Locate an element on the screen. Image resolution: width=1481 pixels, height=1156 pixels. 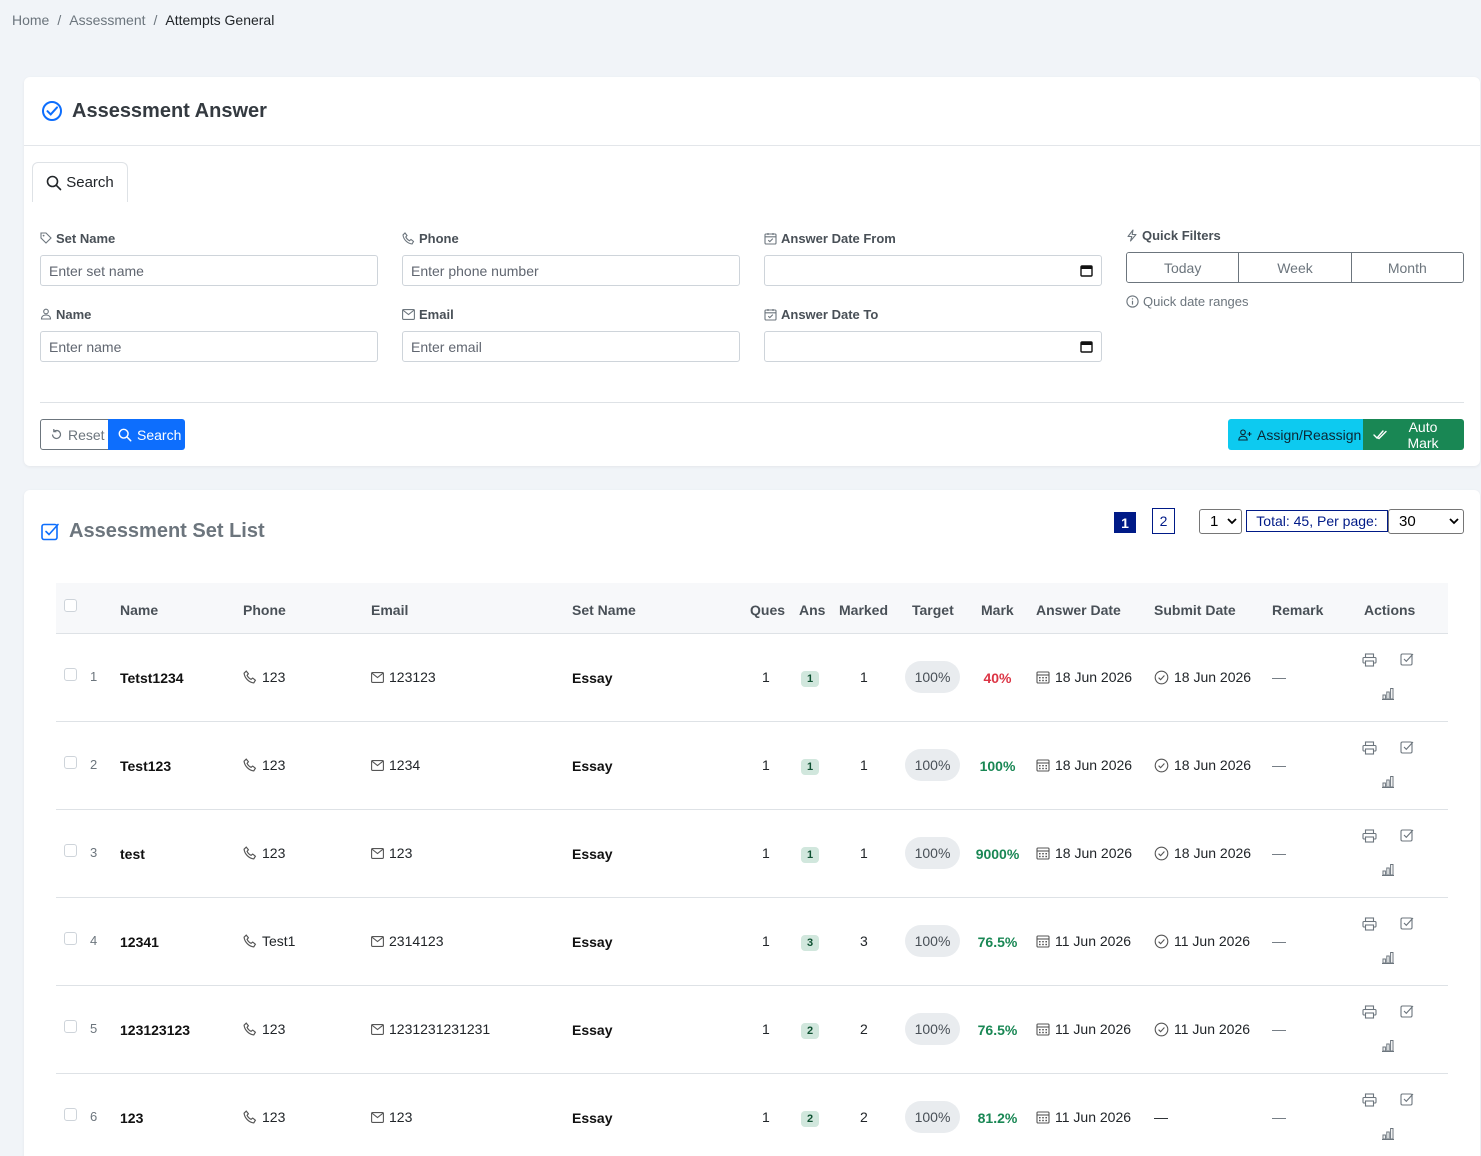
breadcrumb: Home / Assessment / Attempts General is located at coordinates (143, 20).